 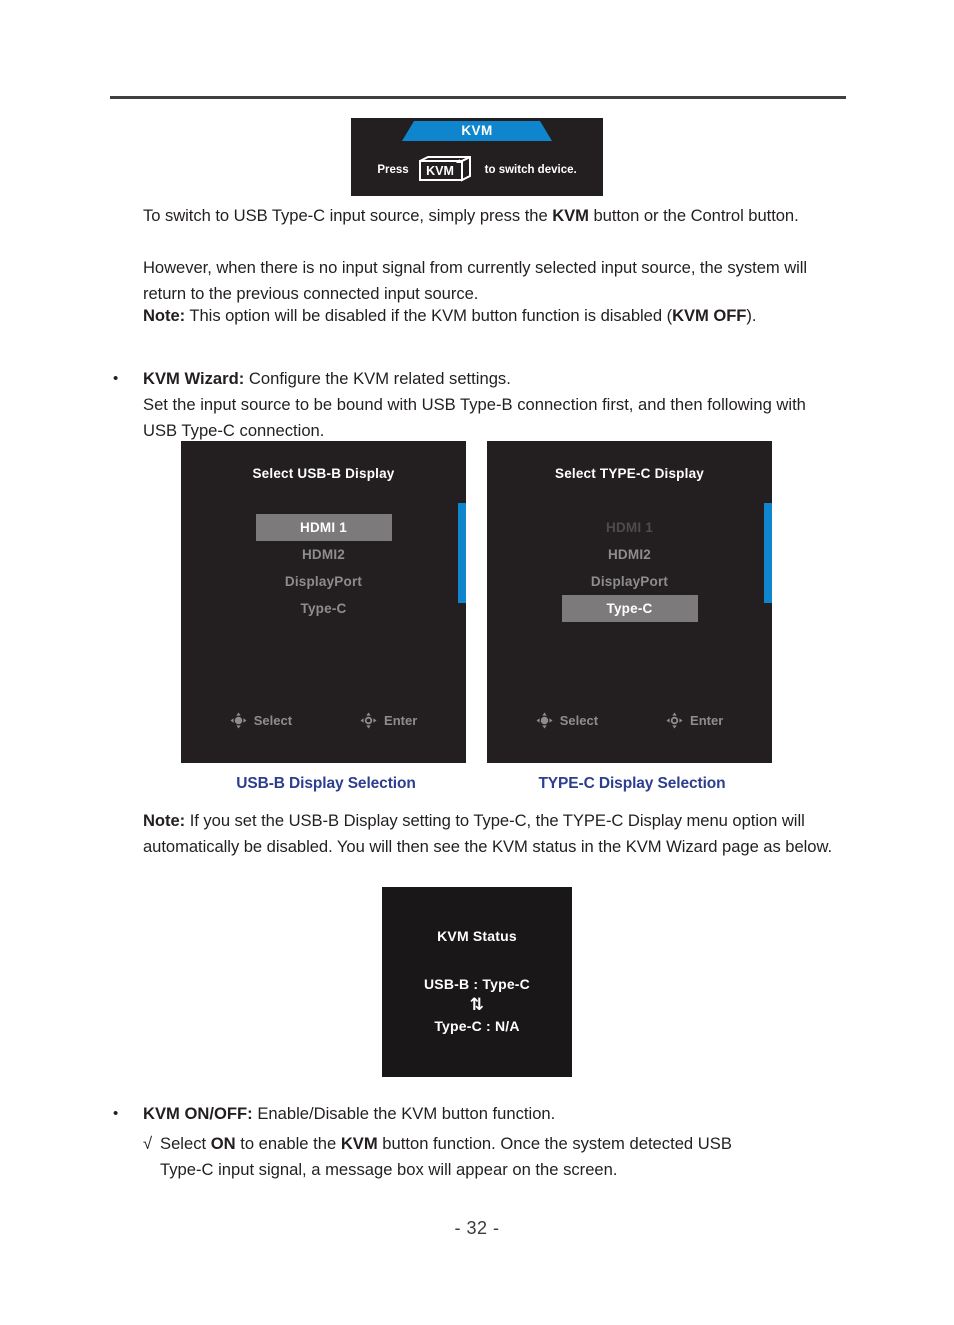 I want to click on press-label: Press, so click(x=393, y=169).